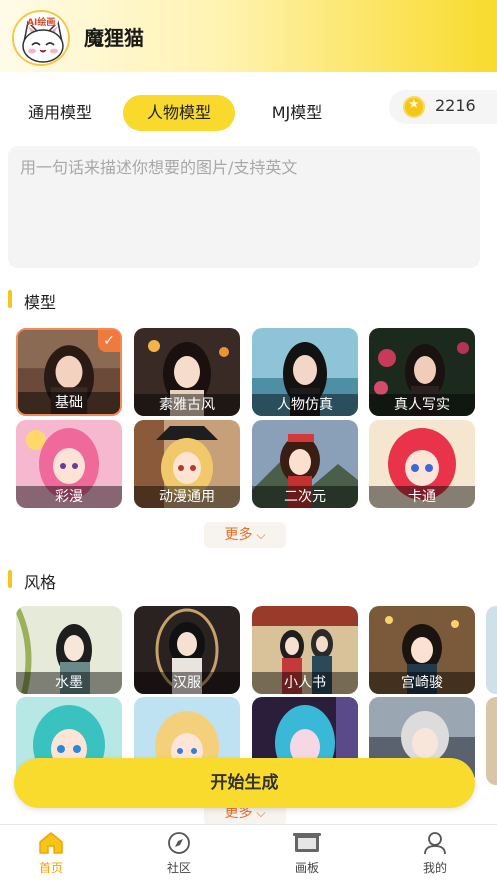 Image resolution: width=497 pixels, height=883 pixels. Describe the element at coordinates (109, 341) in the screenshot. I see `check-icon: ✓` at that location.